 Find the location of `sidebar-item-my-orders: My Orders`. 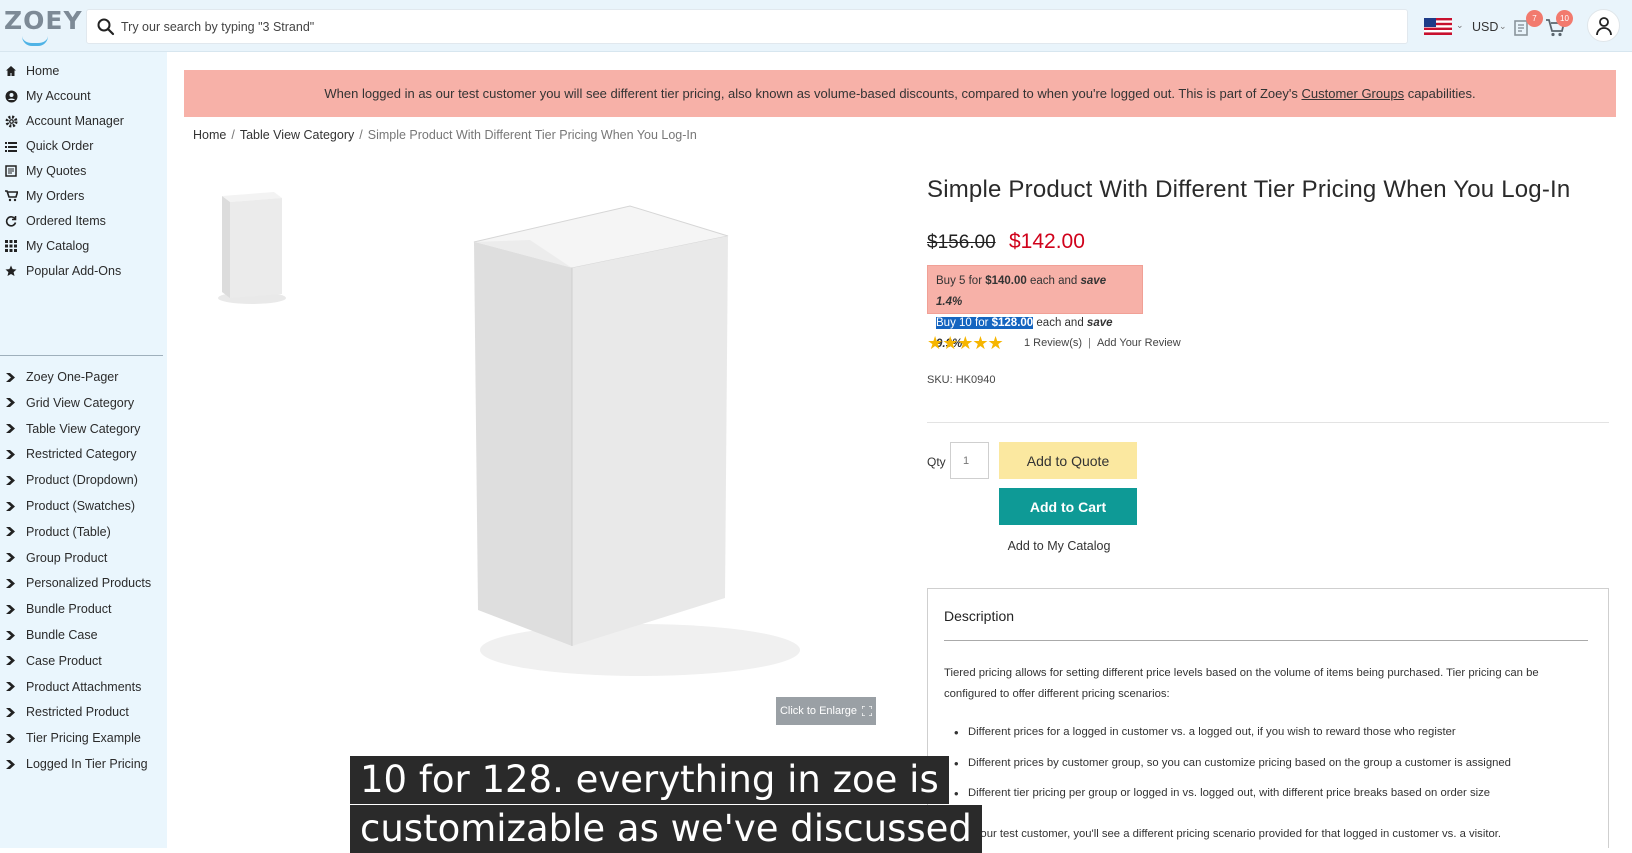

sidebar-item-my-orders: My Orders is located at coordinates (83, 196).